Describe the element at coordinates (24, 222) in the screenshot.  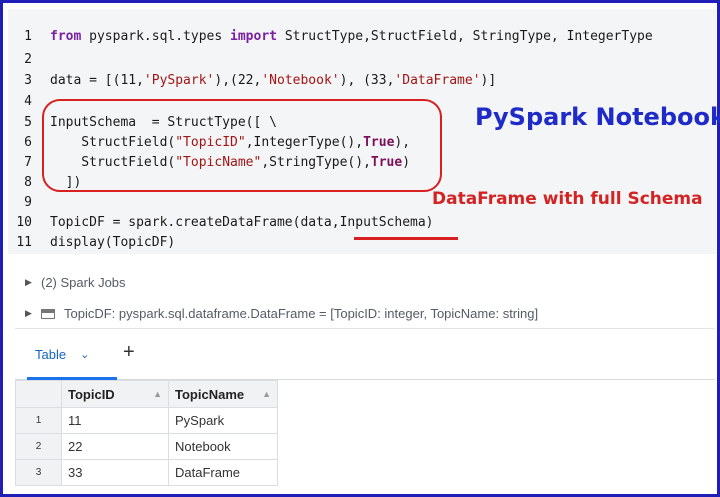
I see `line-number: 10` at that location.